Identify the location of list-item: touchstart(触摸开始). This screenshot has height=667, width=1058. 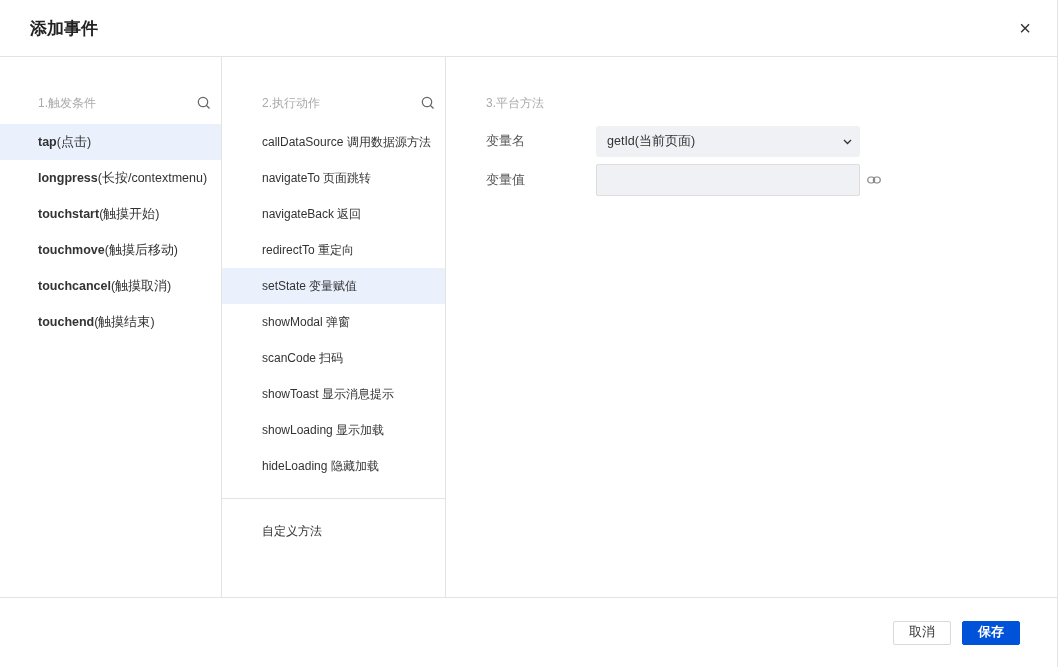
(110, 214).